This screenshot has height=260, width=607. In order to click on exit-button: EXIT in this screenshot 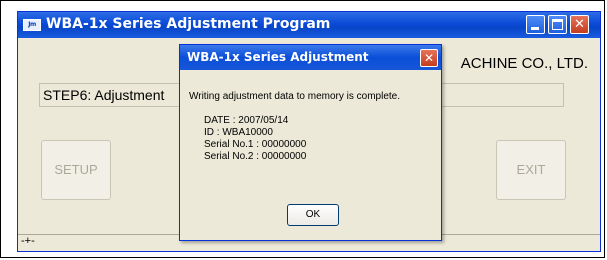, I will do `click(531, 170)`.